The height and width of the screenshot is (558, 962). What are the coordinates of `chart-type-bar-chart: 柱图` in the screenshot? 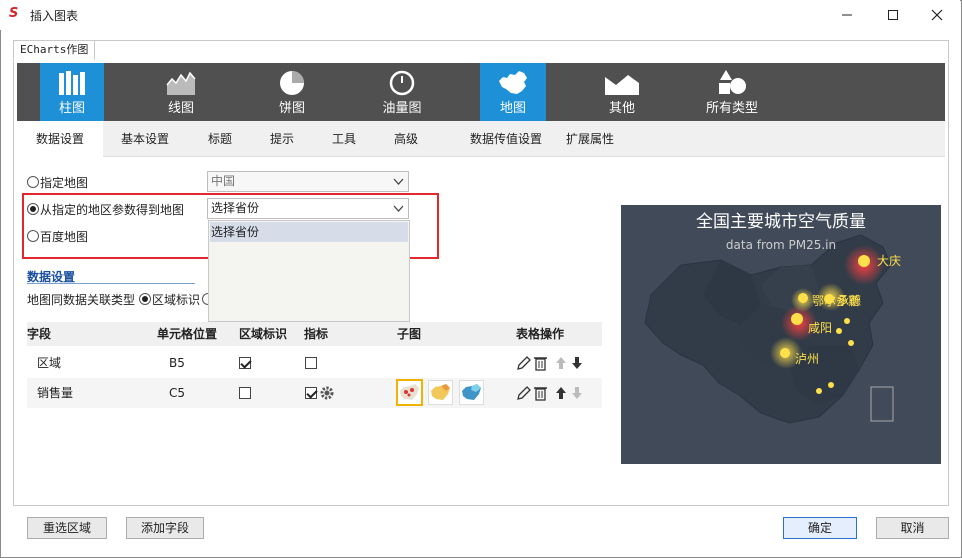 It's located at (72, 92).